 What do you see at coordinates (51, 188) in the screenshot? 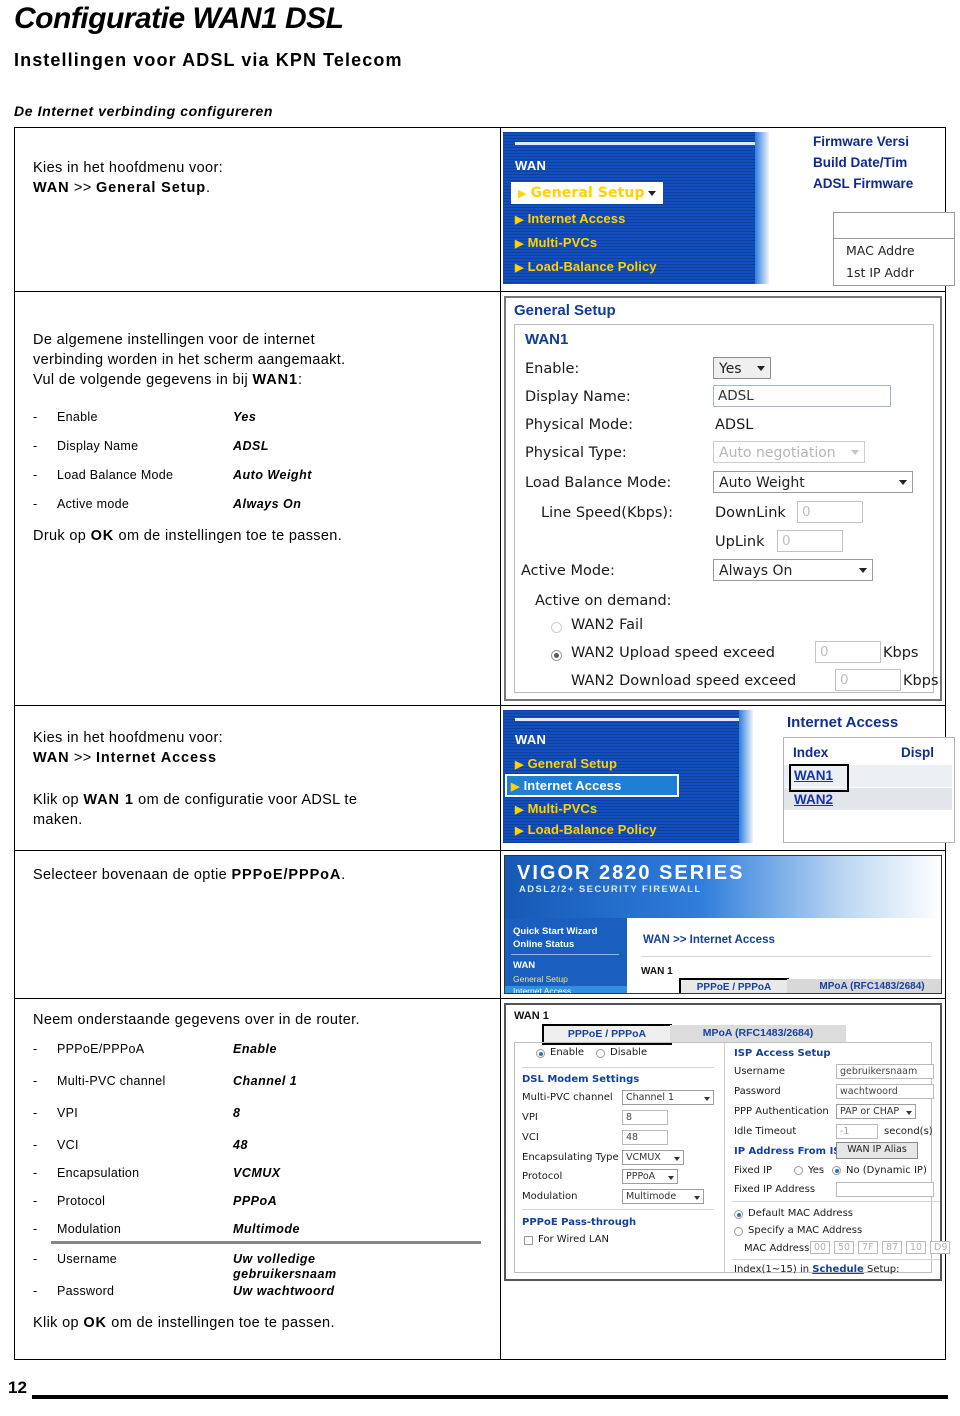
I see `r1-menu-wan: WAN` at bounding box center [51, 188].